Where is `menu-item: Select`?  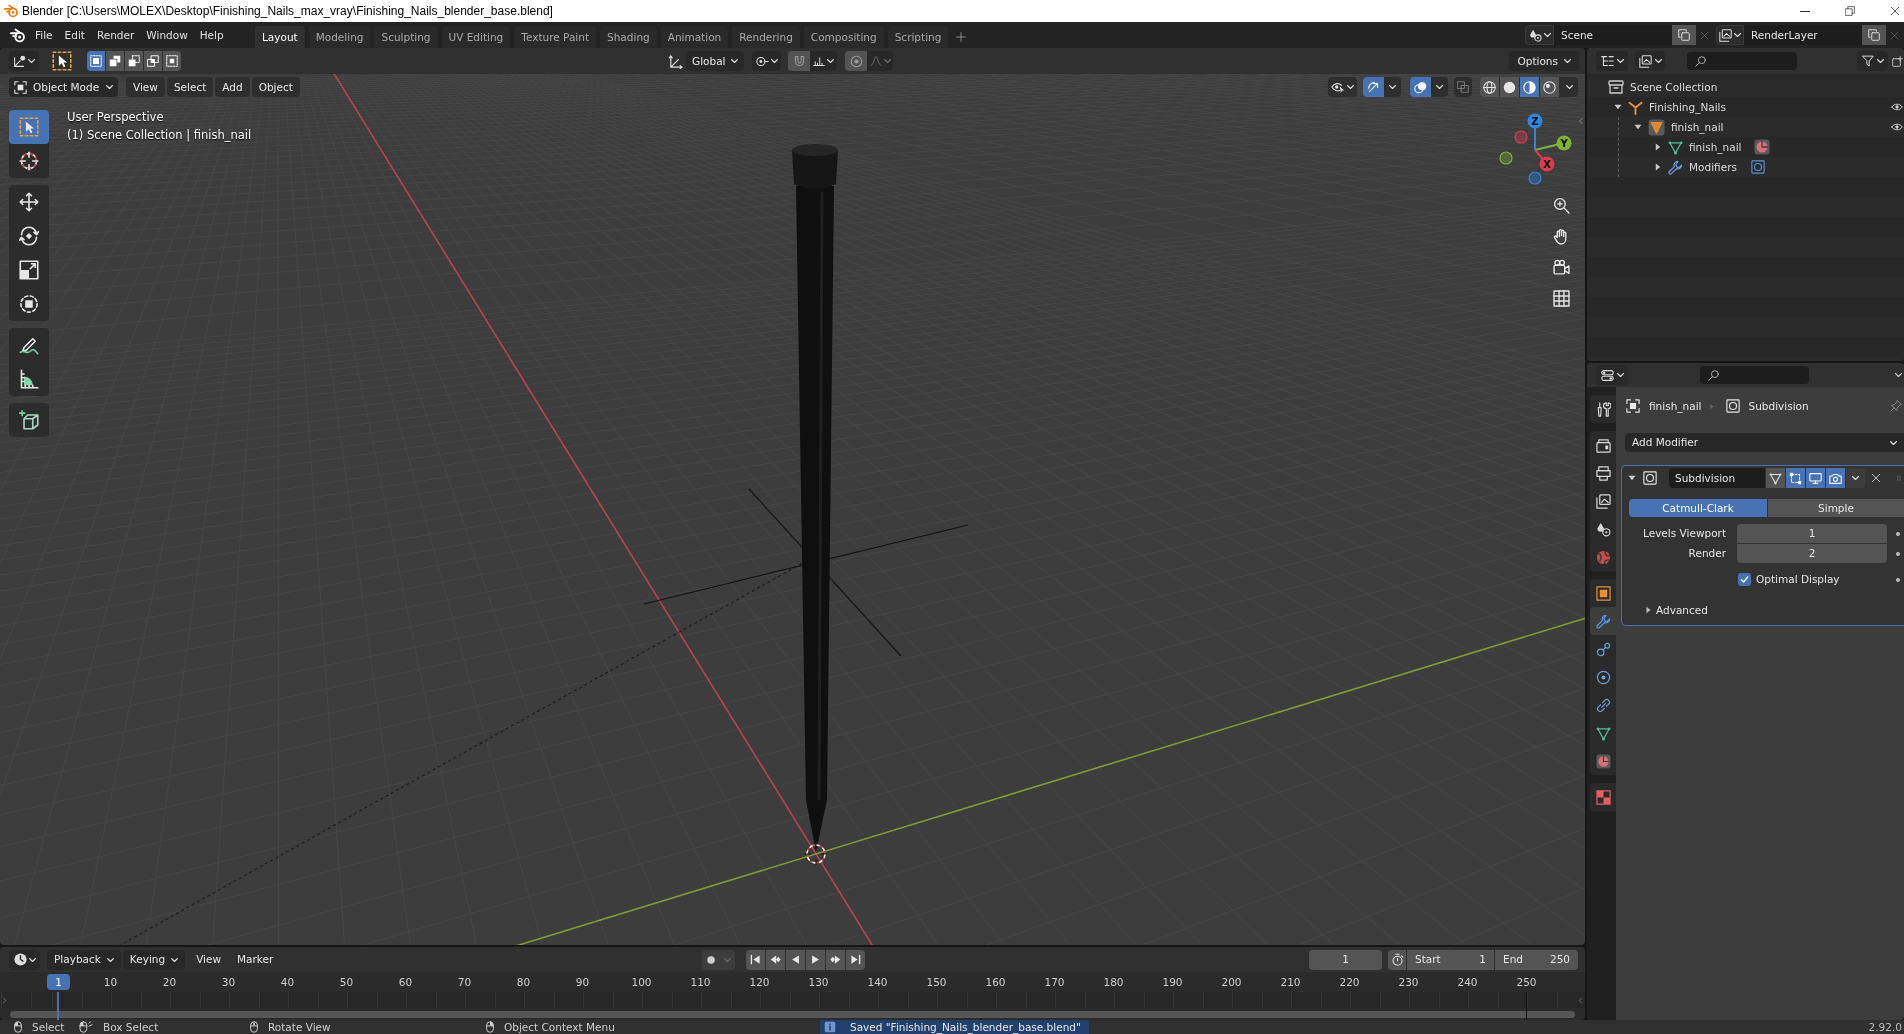 menu-item: Select is located at coordinates (190, 87).